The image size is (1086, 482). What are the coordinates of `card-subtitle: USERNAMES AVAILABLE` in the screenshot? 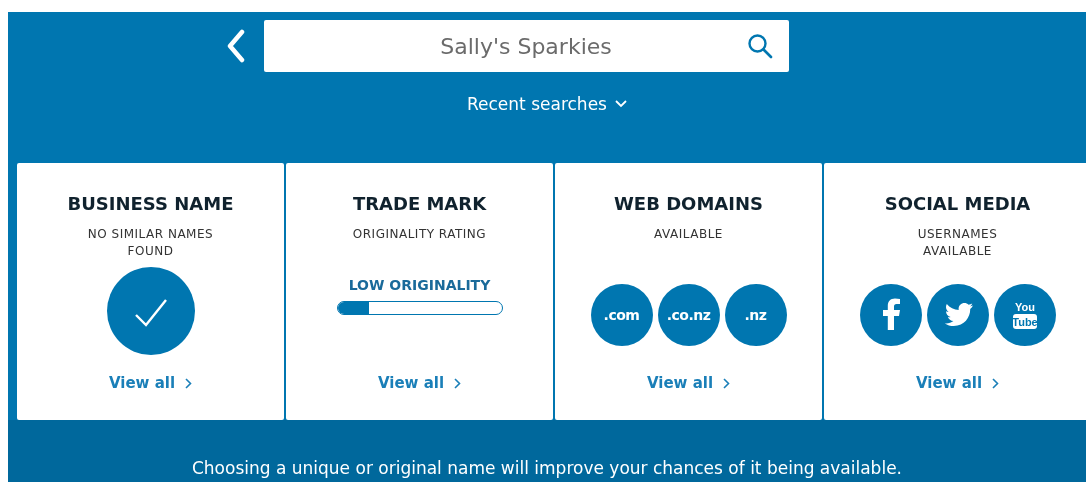 It's located at (957, 243).